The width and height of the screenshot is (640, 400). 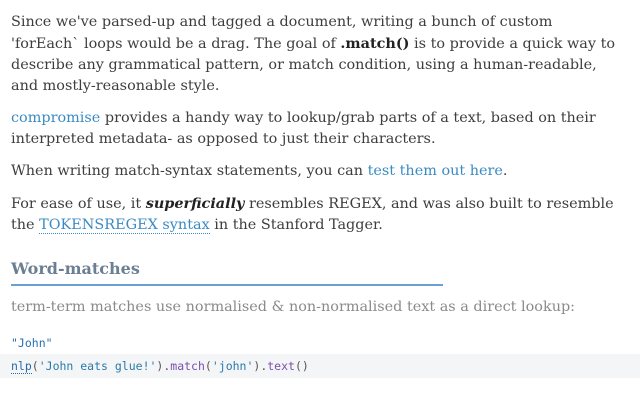 I want to click on code-paren: (), so click(x=301, y=366).